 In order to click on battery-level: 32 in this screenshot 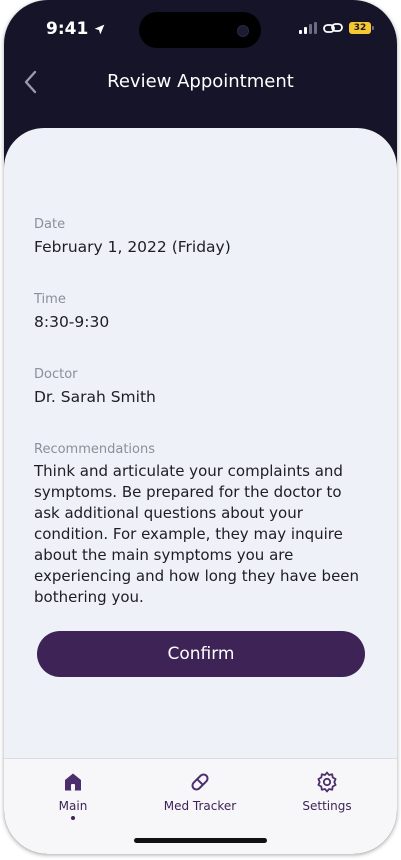, I will do `click(360, 28)`.